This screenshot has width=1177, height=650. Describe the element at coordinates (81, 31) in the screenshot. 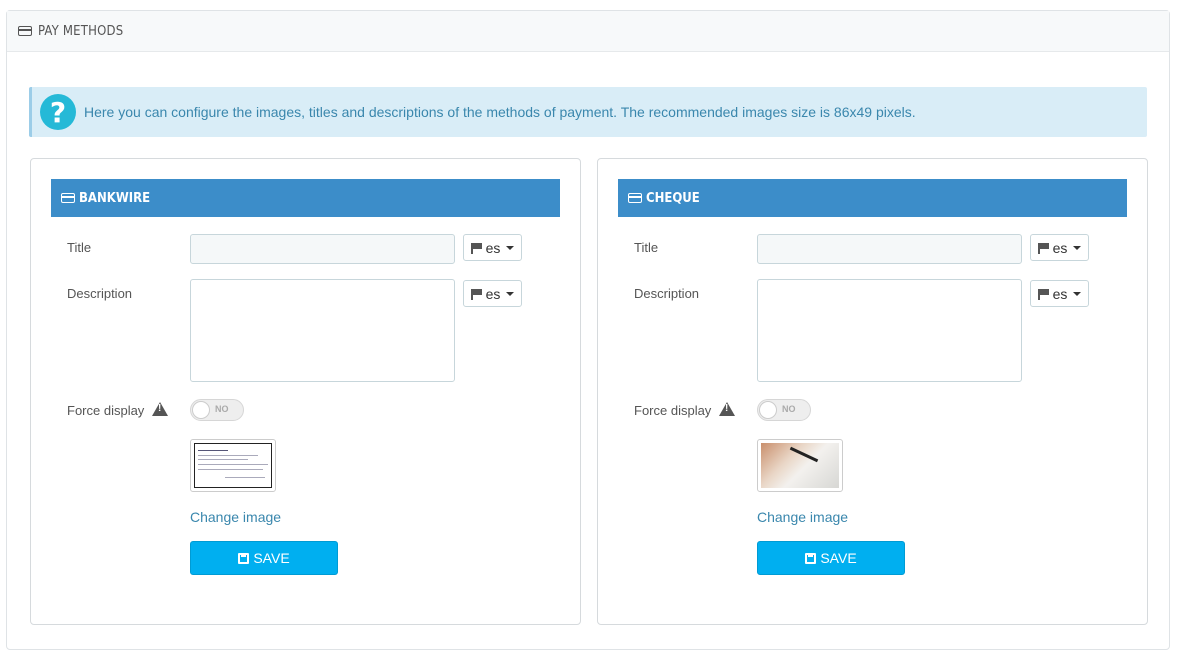

I see `panel-title: PAY METHODS` at that location.